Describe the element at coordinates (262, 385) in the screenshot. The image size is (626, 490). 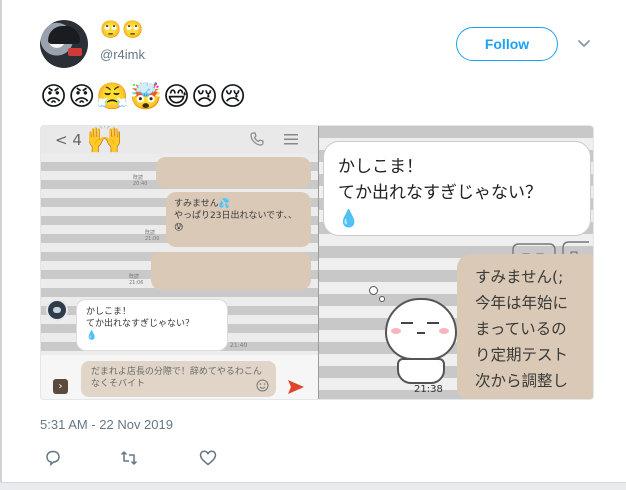
I see `smile-icon` at that location.